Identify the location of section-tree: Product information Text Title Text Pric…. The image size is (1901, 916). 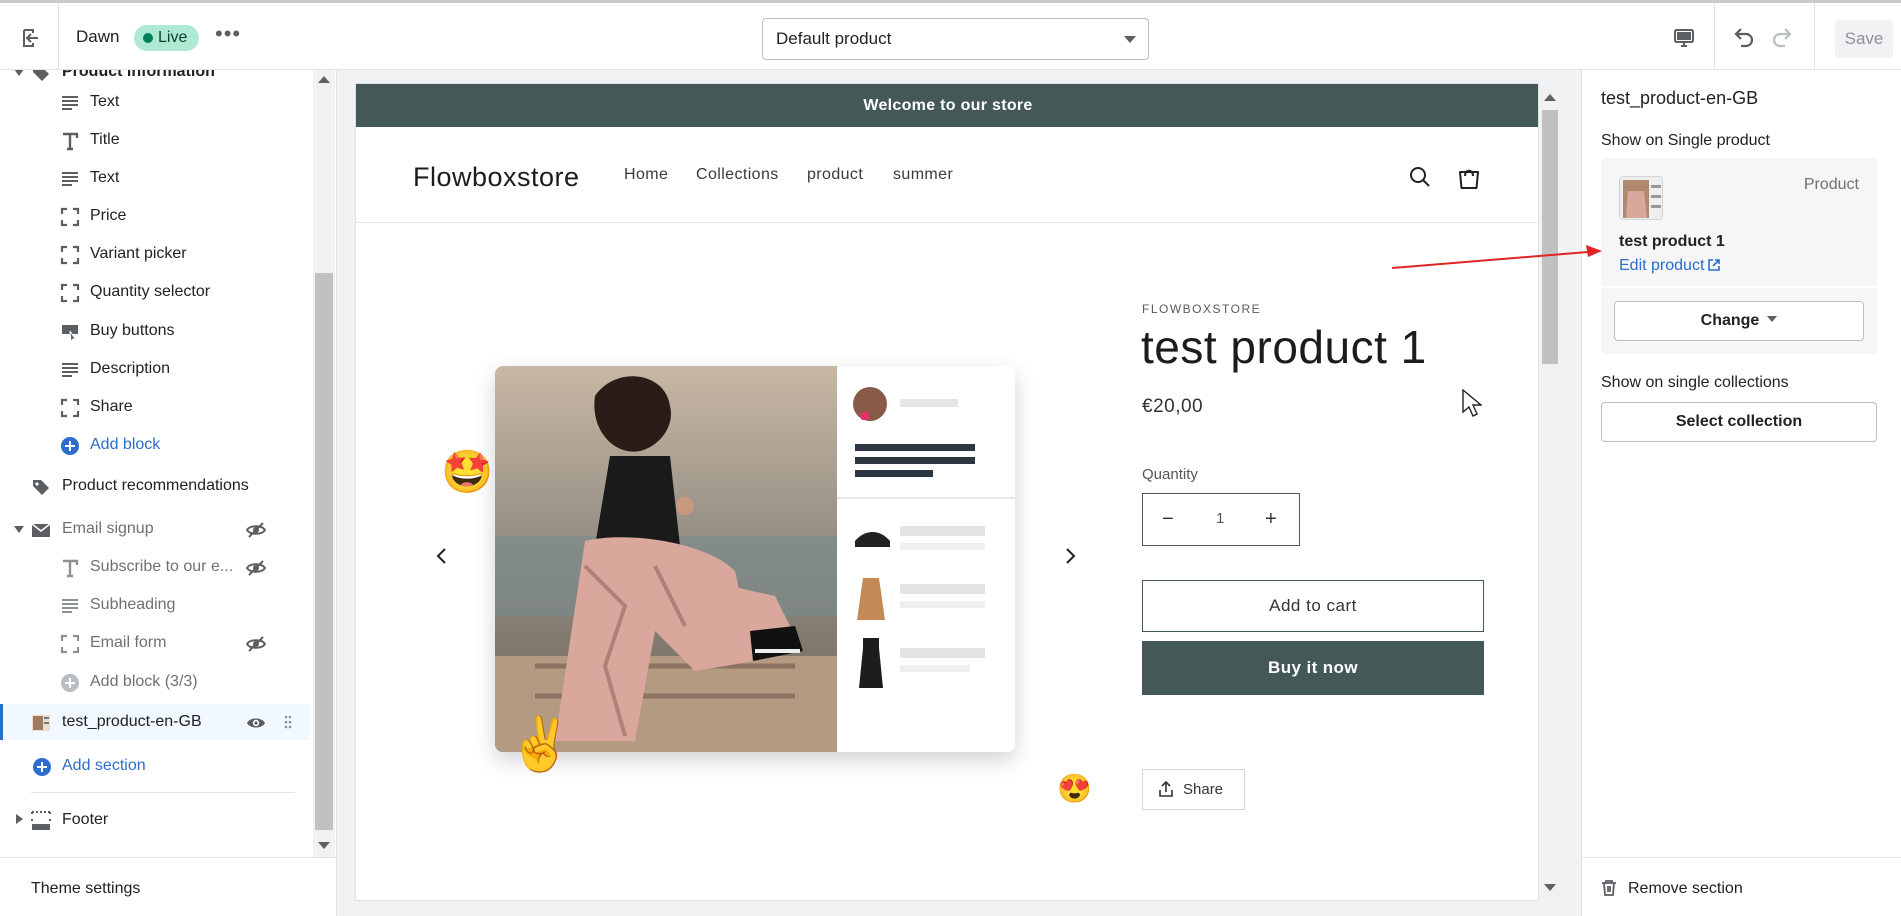
(155, 465).